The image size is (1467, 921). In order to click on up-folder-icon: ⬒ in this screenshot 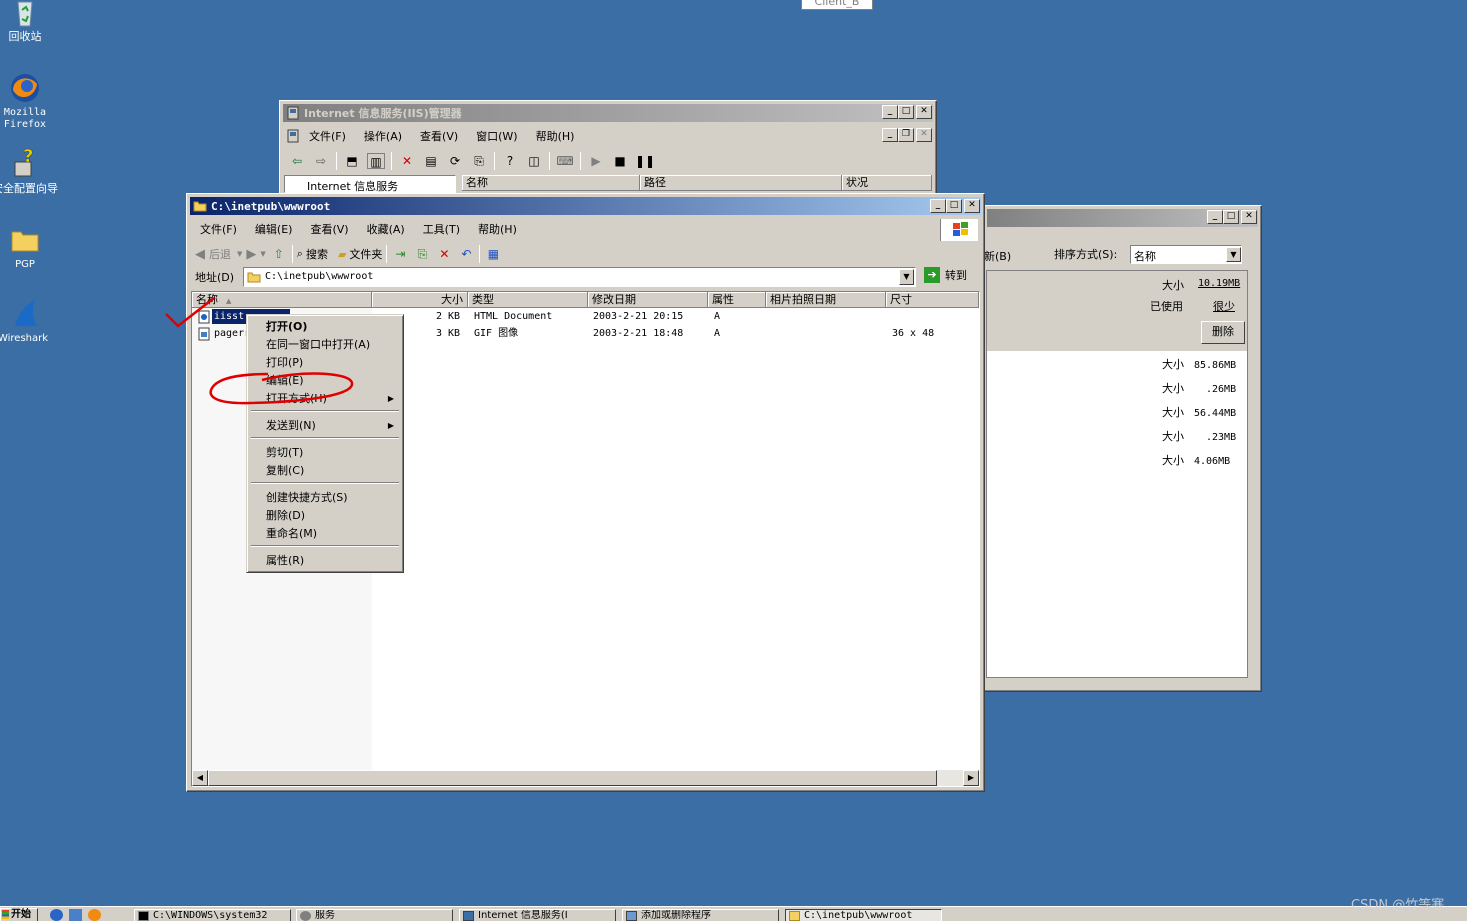, I will do `click(352, 161)`.